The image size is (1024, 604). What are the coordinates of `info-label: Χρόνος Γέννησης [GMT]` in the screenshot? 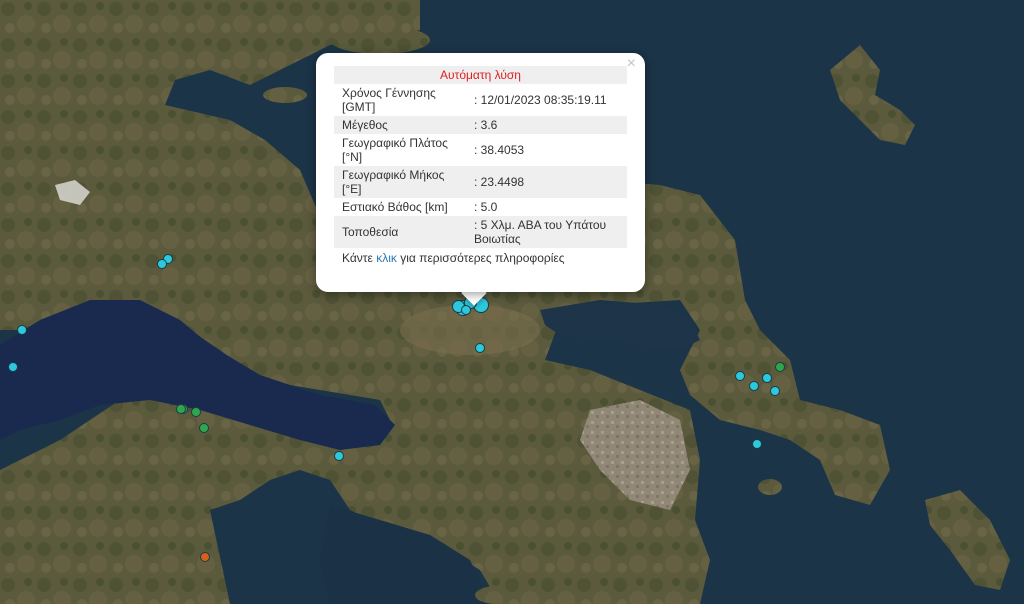 It's located at (389, 100).